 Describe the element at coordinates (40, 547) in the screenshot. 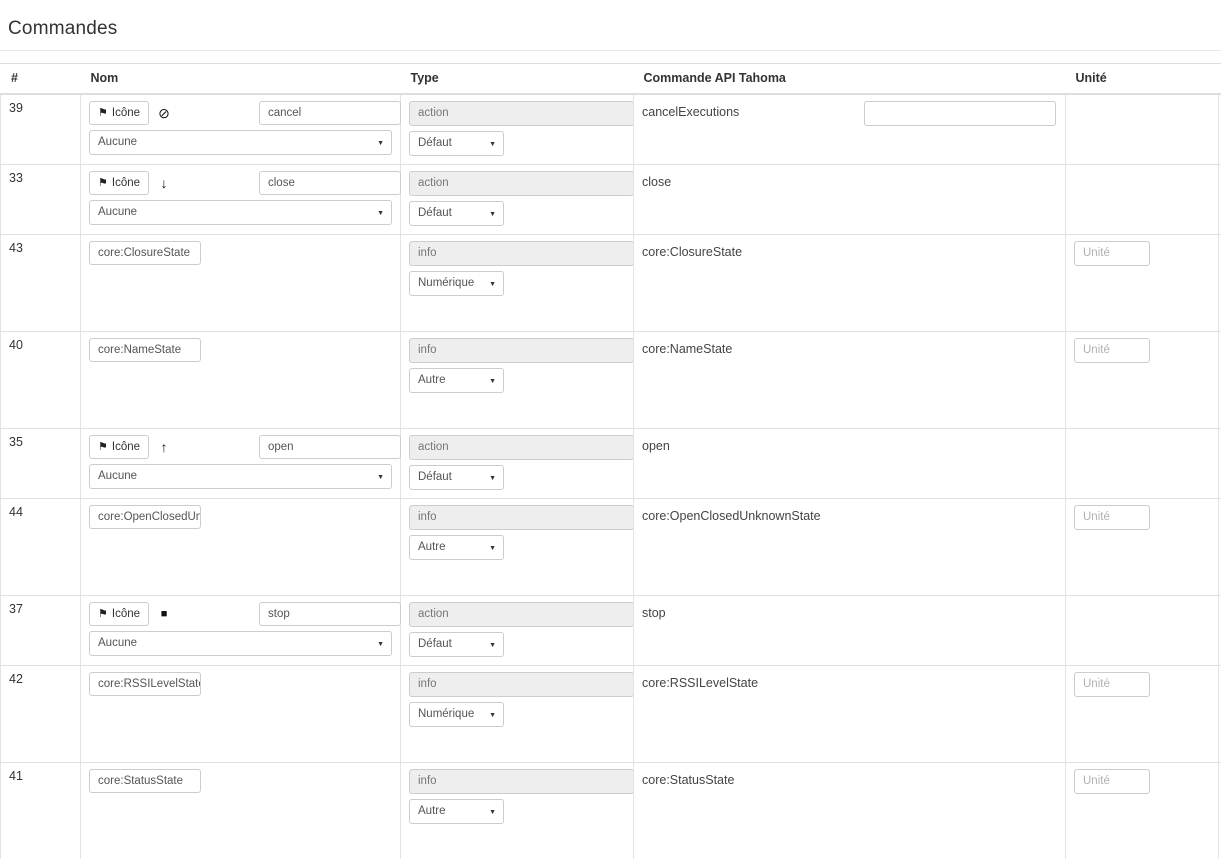

I see `row-id: 44` at that location.